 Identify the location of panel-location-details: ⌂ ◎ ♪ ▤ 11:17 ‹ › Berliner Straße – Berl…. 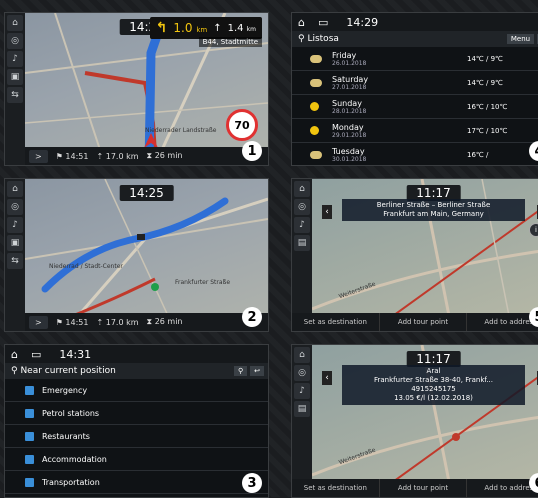
(414, 255).